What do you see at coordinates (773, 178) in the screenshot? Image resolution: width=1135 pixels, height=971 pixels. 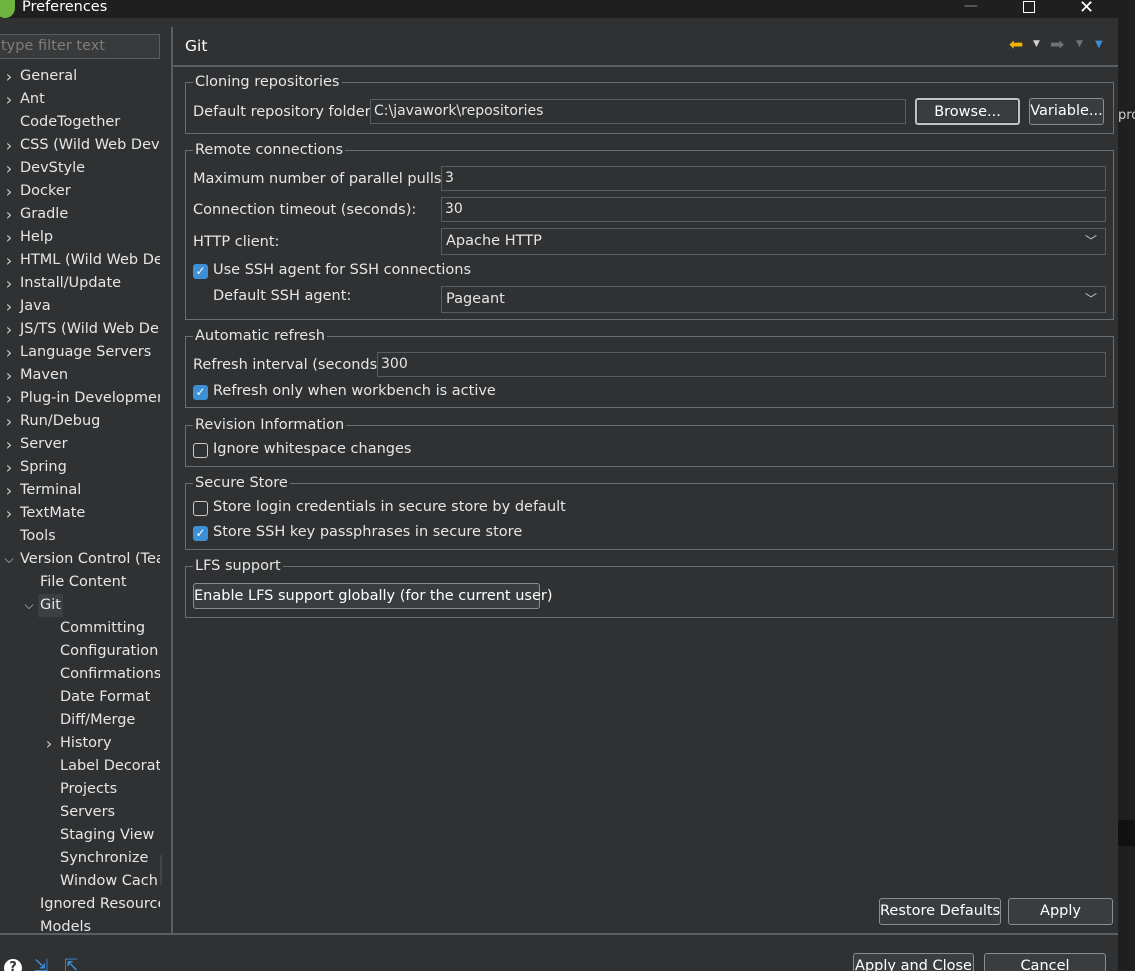 I see `parallel-pulls-input: 3` at bounding box center [773, 178].